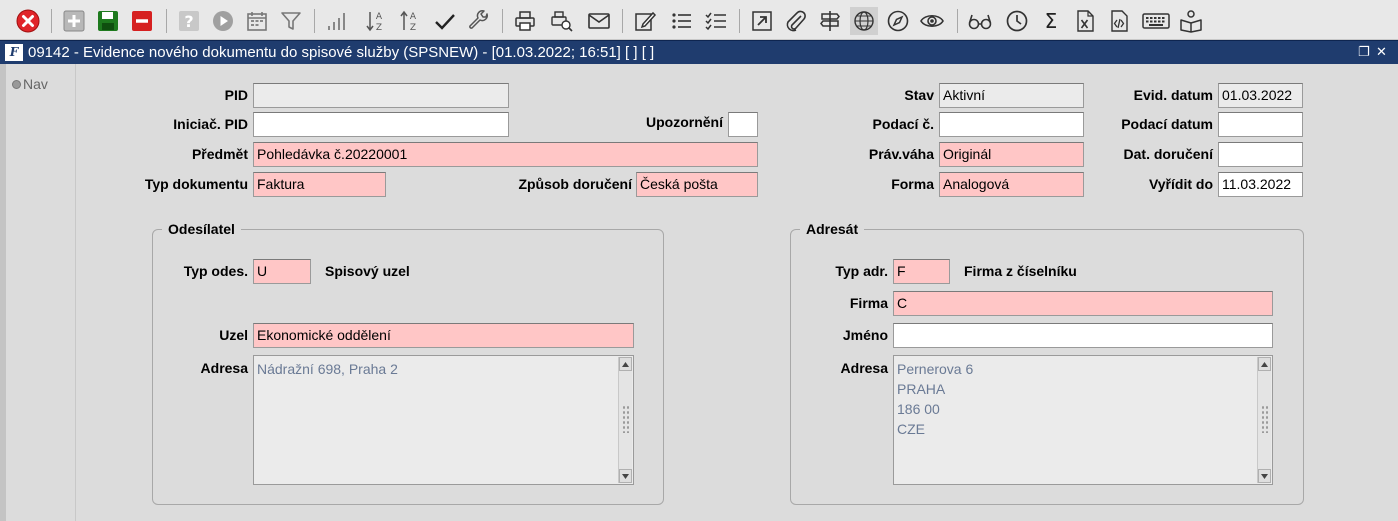  Describe the element at coordinates (142, 21) in the screenshot. I see `delete-icon` at that location.